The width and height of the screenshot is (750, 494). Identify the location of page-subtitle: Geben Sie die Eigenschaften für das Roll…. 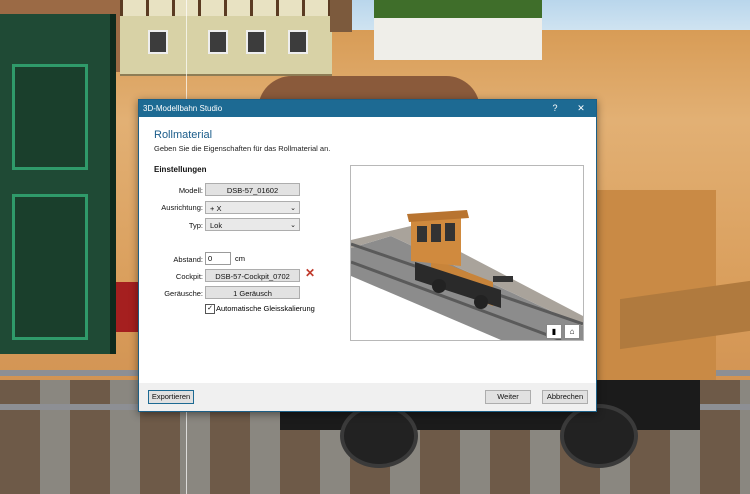
(242, 148).